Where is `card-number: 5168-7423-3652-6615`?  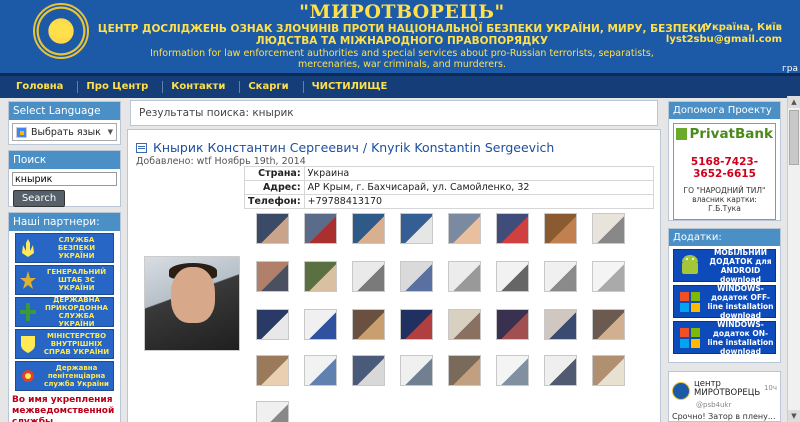
card-number: 5168-7423-3652-6615 is located at coordinates (724, 168).